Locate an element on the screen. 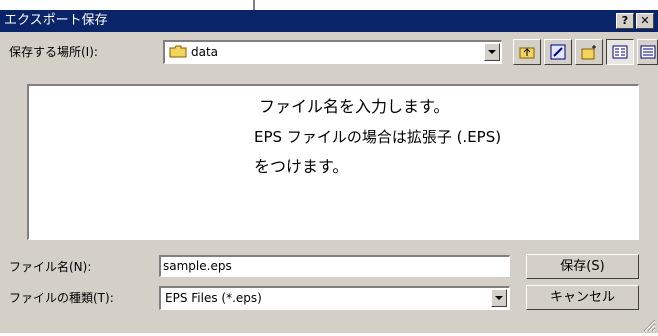  up-folder-icon is located at coordinates (527, 54).